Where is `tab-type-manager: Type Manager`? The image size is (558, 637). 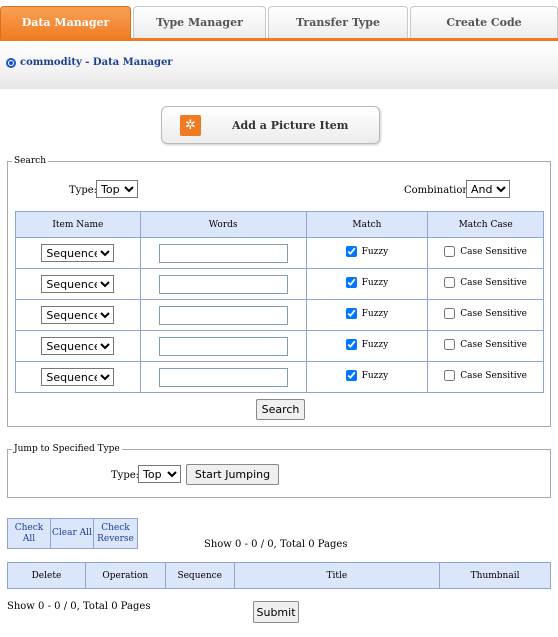
tab-type-manager: Type Manager is located at coordinates (199, 23).